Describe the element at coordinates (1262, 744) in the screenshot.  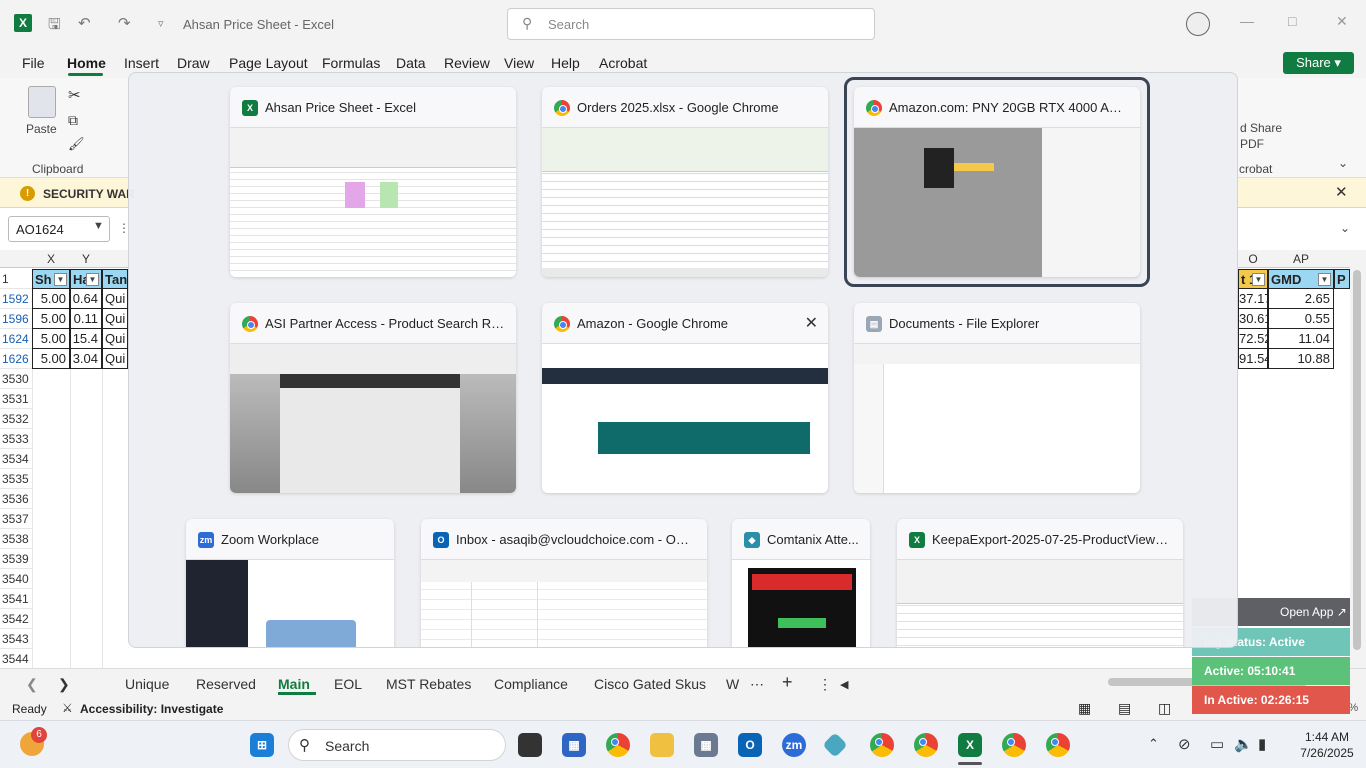
I see `battery-icon: ▮` at that location.